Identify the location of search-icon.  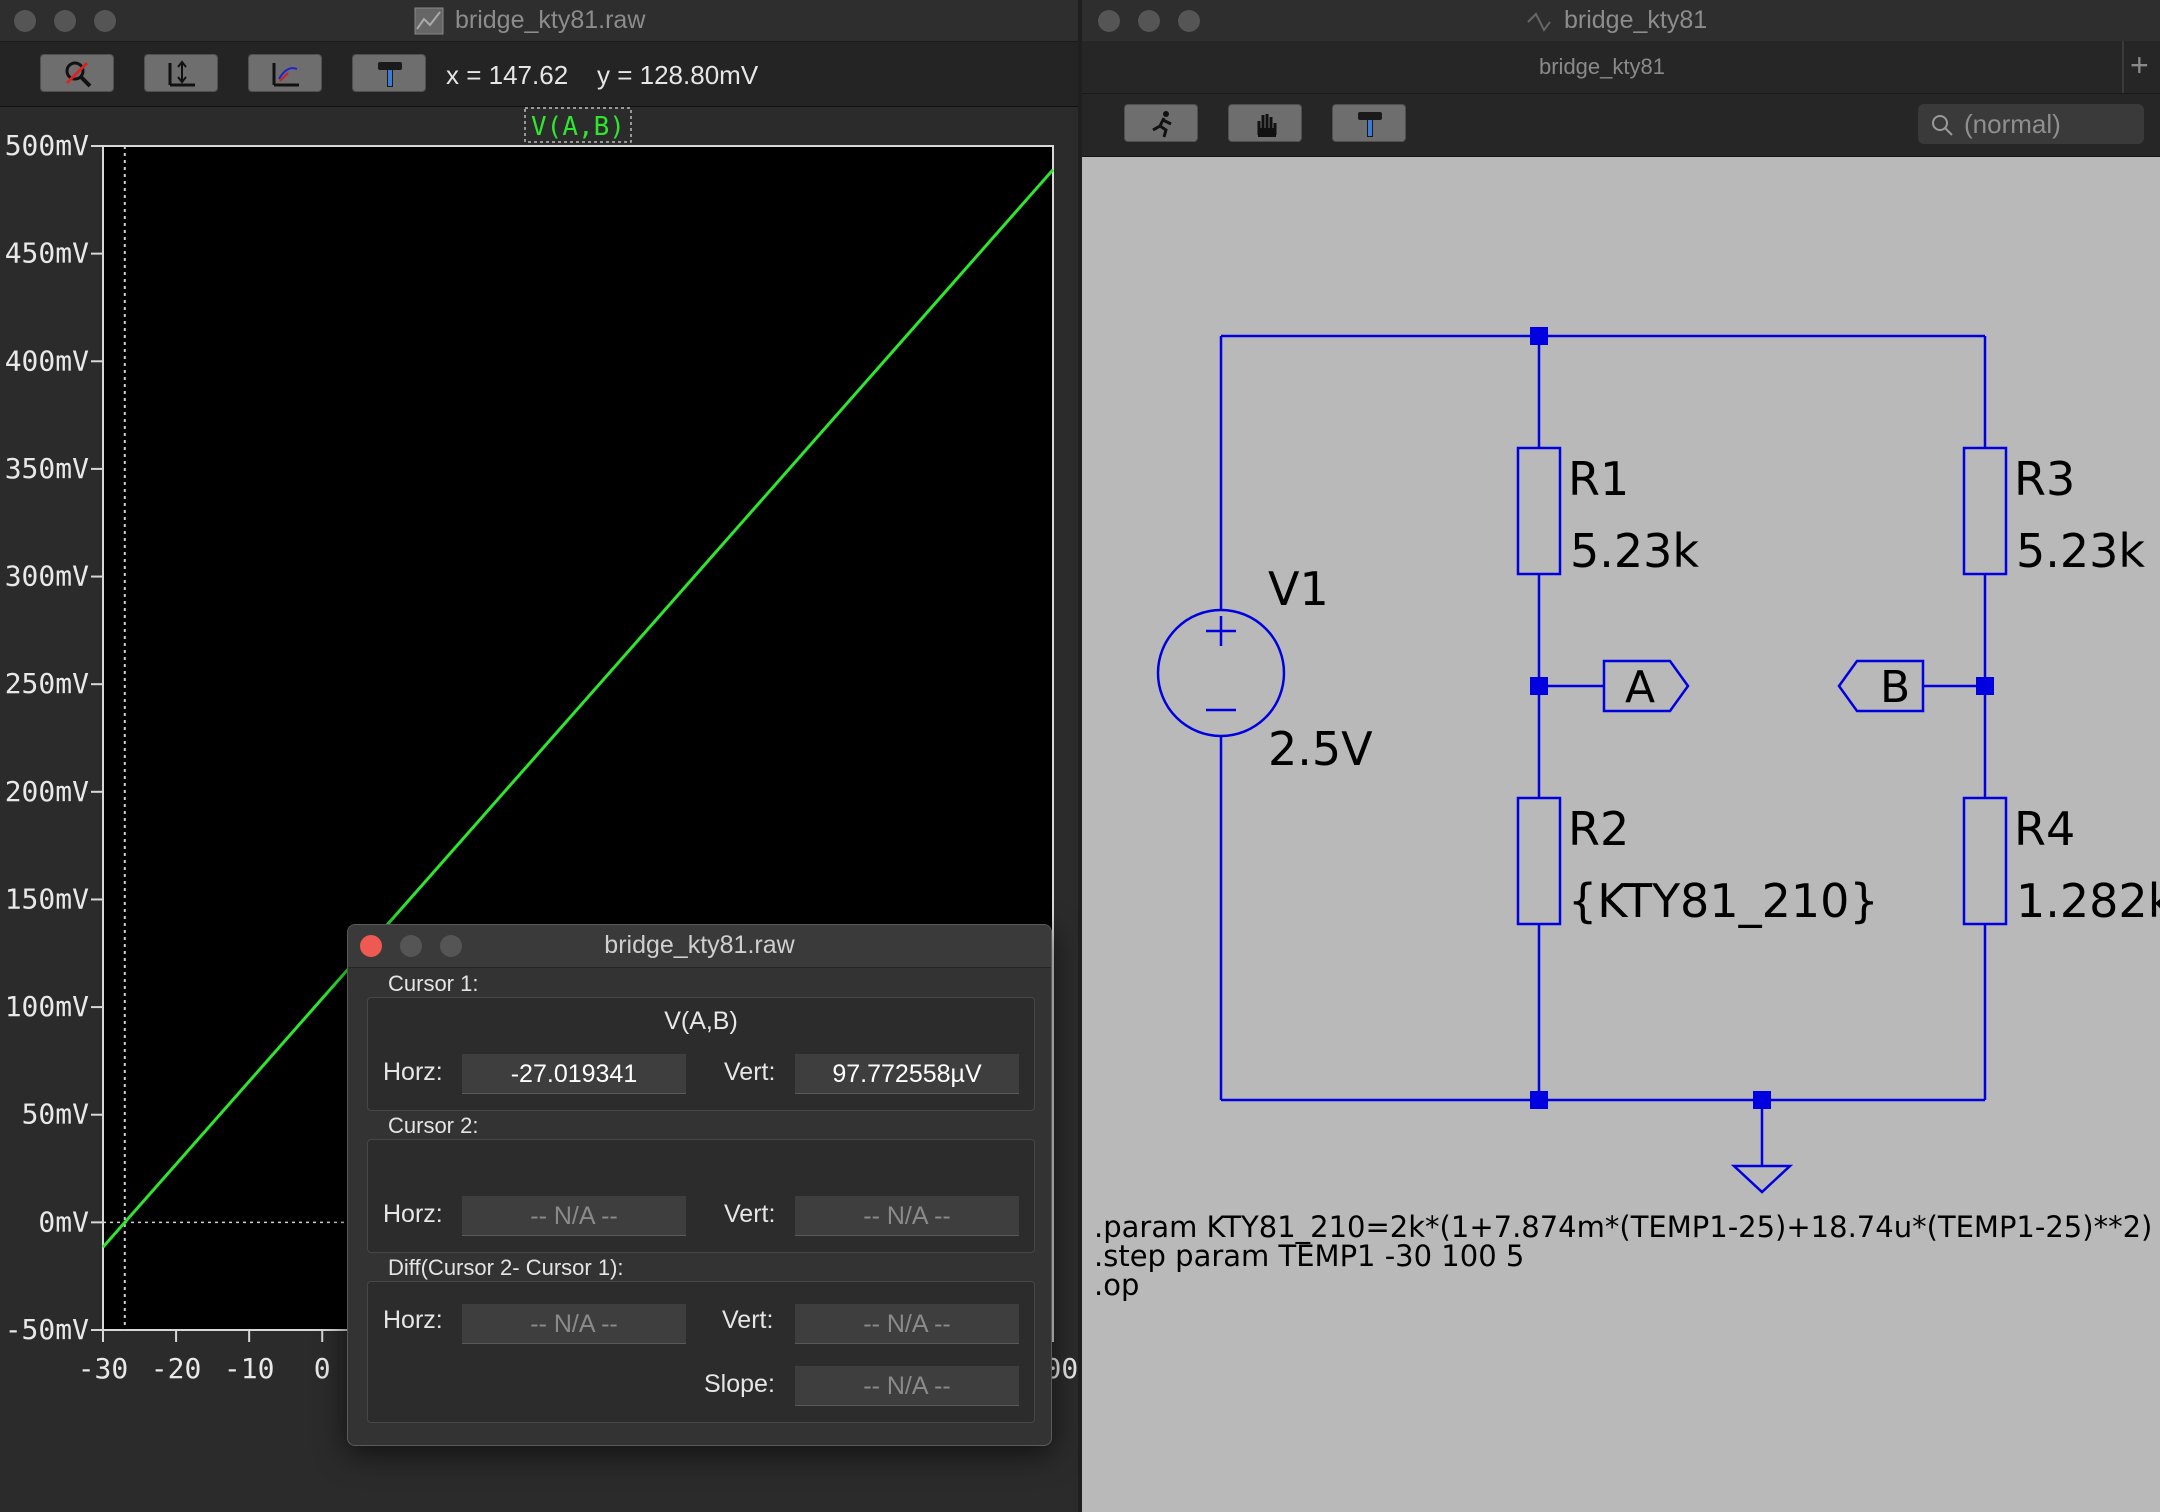
(1942, 125).